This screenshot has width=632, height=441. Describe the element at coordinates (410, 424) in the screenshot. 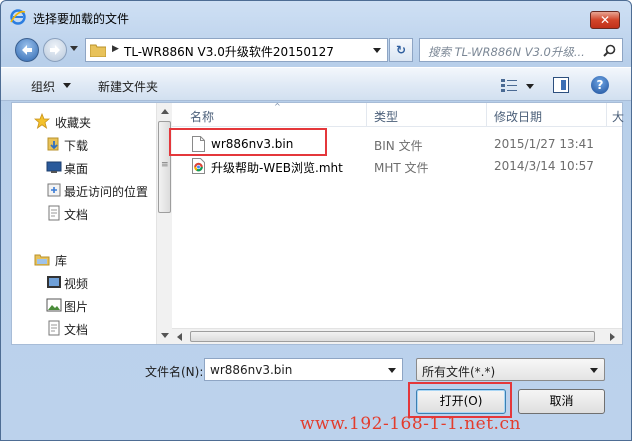

I see `watermark: www.192-168-1-1.net.cn` at that location.